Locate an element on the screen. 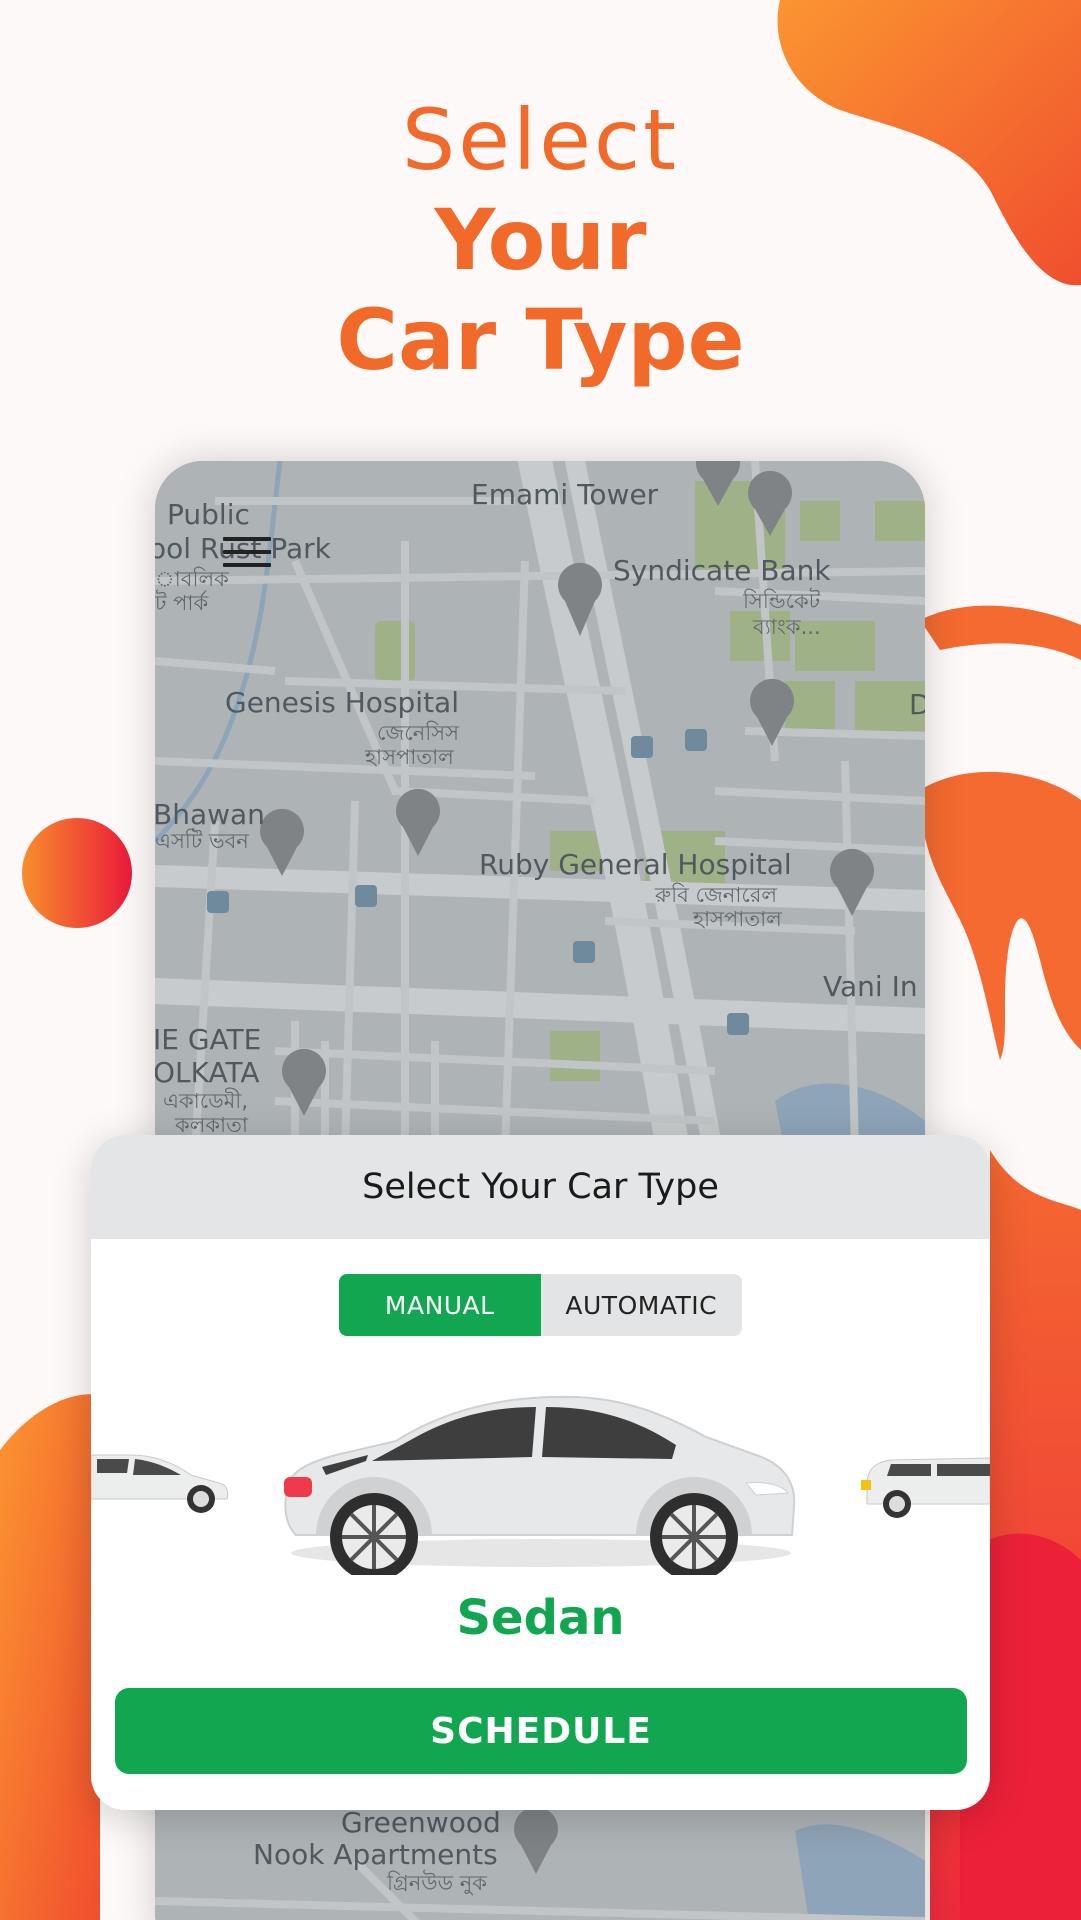 The image size is (1081, 1920). car-option-minivan is located at coordinates (925, 1480).